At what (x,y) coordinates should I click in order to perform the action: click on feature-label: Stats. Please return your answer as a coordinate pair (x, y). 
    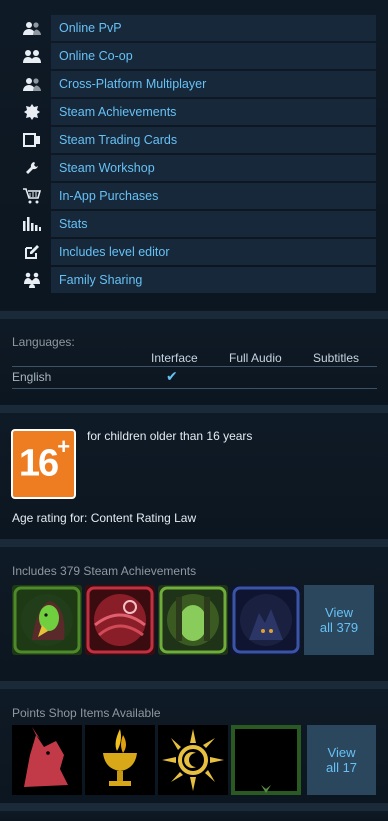
    Looking at the image, I should click on (213, 224).